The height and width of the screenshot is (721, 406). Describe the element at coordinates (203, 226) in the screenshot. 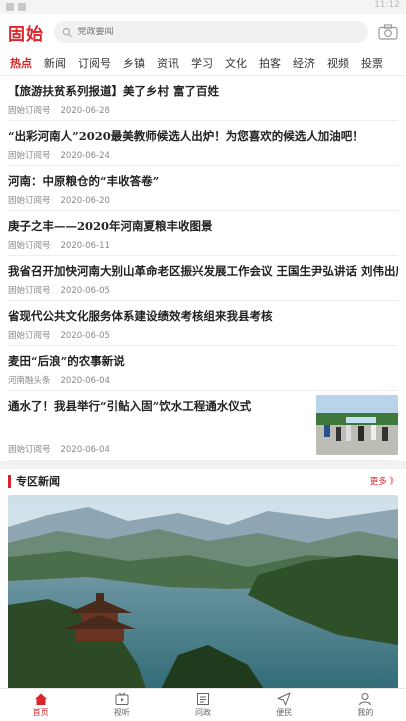

I see `news-title: 庚子之丰——2020年河南夏粮丰收图景` at that location.